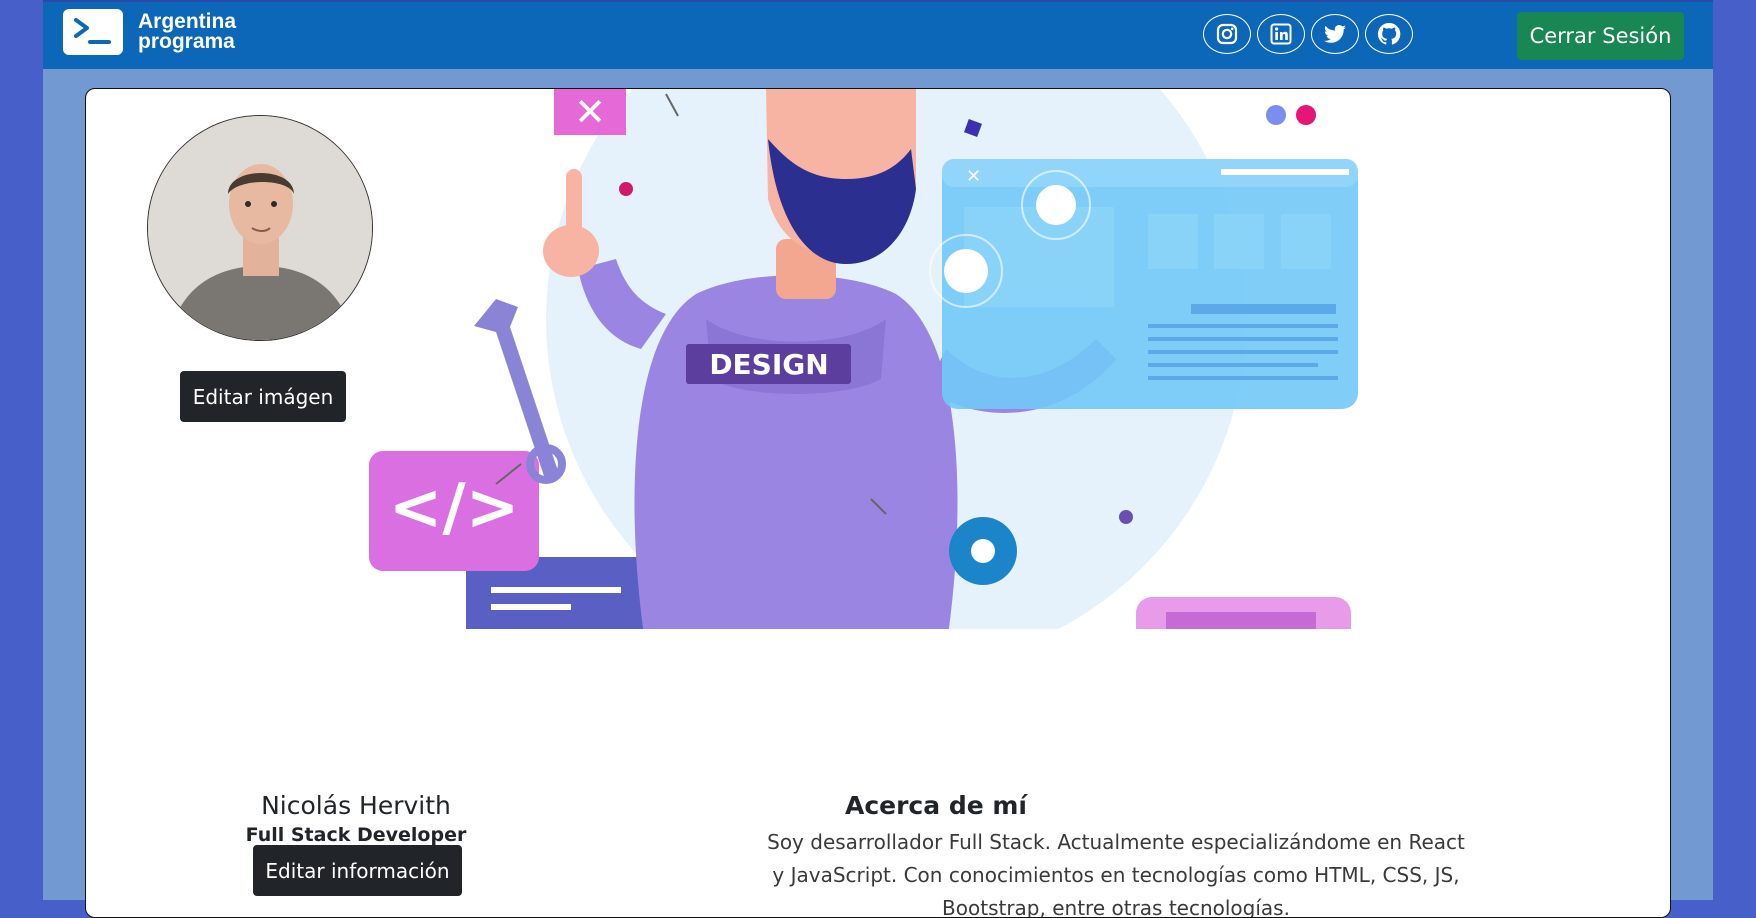  Describe the element at coordinates (878, 34) in the screenshot. I see `navbar: Argentina programa Cerrar Sesión` at that location.